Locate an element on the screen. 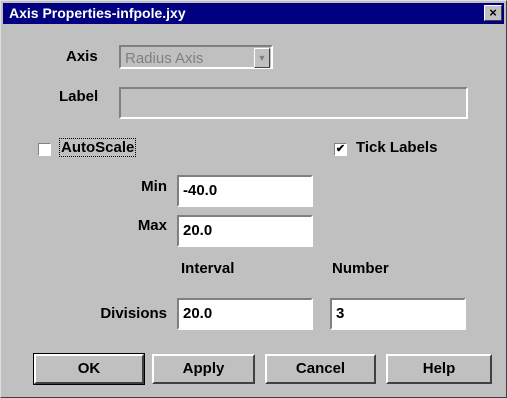 The image size is (507, 398). autoscale-label-text: AutoScale is located at coordinates (98, 147).